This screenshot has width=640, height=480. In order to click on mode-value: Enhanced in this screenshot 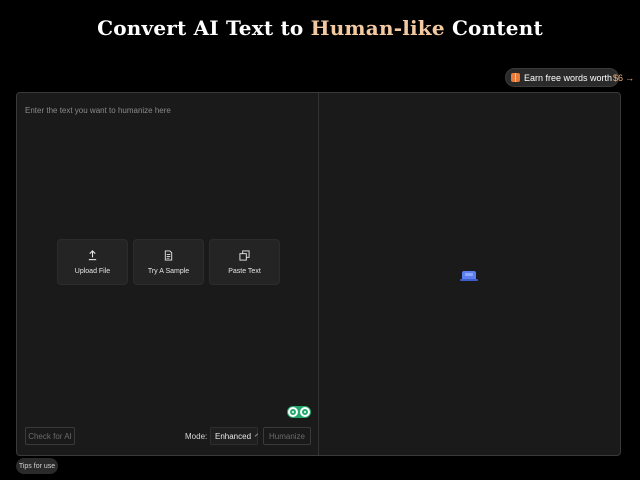, I will do `click(233, 436)`.